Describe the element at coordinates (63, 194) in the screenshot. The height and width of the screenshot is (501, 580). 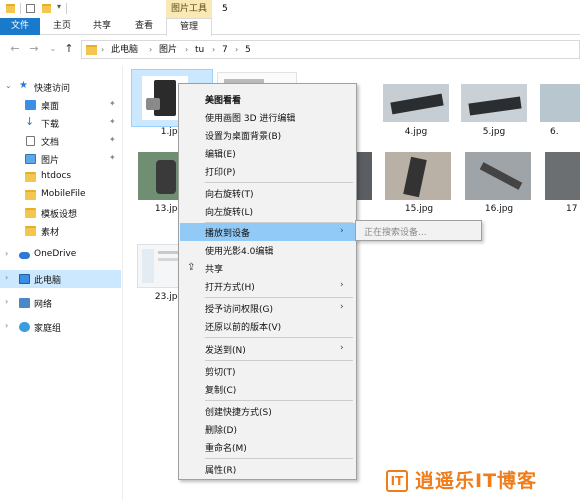
I see `nav-label: MobileFile` at that location.